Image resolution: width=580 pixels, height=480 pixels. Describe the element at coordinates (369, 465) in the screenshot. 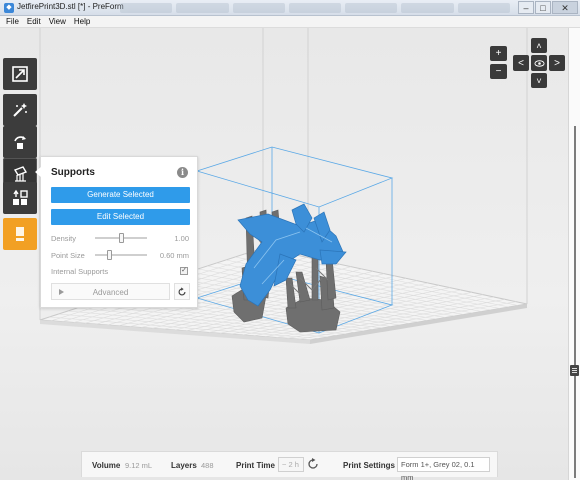

I see `print-settings-label: Print Settings` at that location.